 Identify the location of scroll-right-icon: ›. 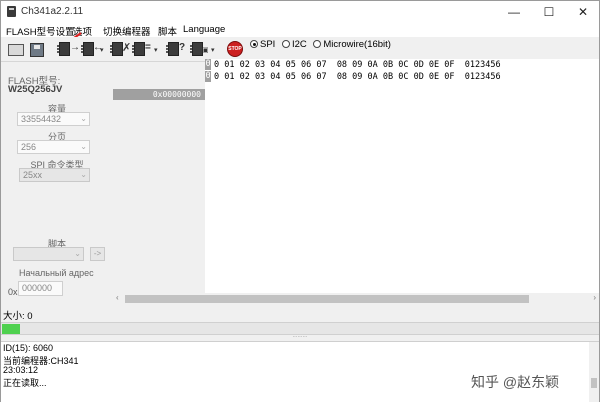
(594, 297).